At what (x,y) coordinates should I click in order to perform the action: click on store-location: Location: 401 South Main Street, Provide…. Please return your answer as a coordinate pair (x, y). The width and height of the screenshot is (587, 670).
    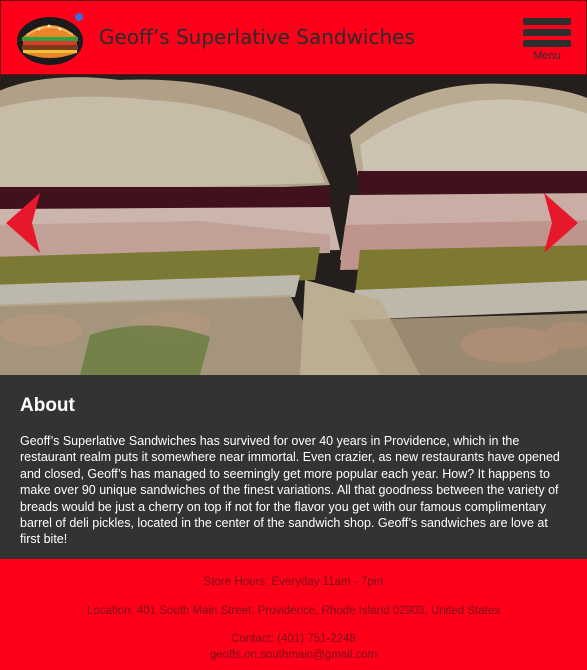
    Looking at the image, I should click on (293, 611).